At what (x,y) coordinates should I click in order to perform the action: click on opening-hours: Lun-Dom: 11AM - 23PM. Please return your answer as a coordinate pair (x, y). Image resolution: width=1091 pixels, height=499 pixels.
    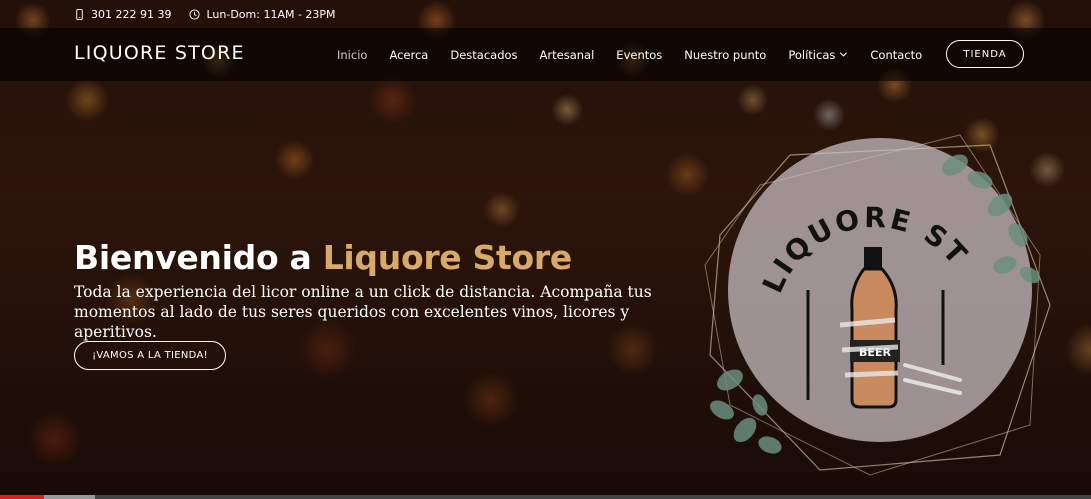
    Looking at the image, I should click on (271, 14).